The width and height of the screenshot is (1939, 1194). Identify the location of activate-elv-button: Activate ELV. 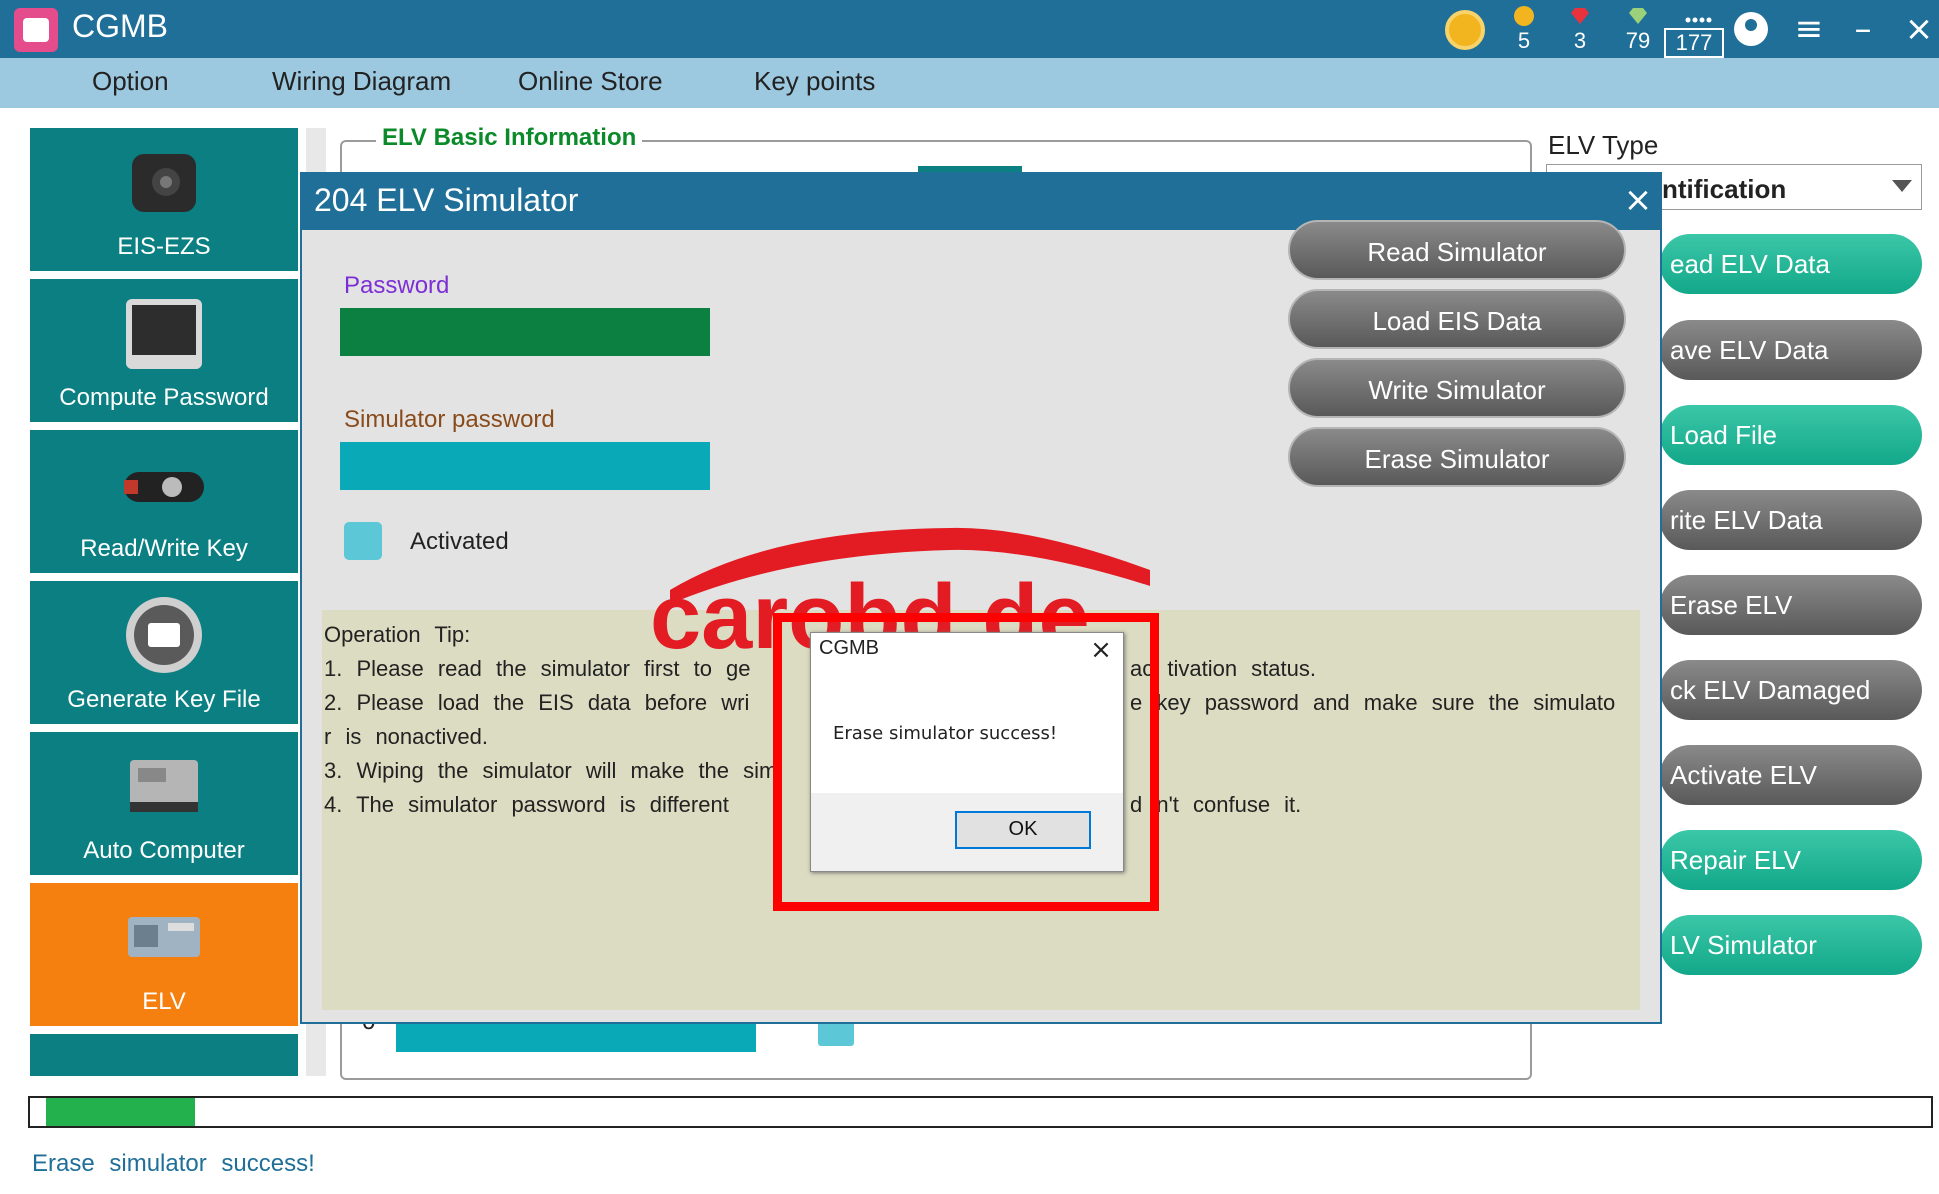
(1791, 775).